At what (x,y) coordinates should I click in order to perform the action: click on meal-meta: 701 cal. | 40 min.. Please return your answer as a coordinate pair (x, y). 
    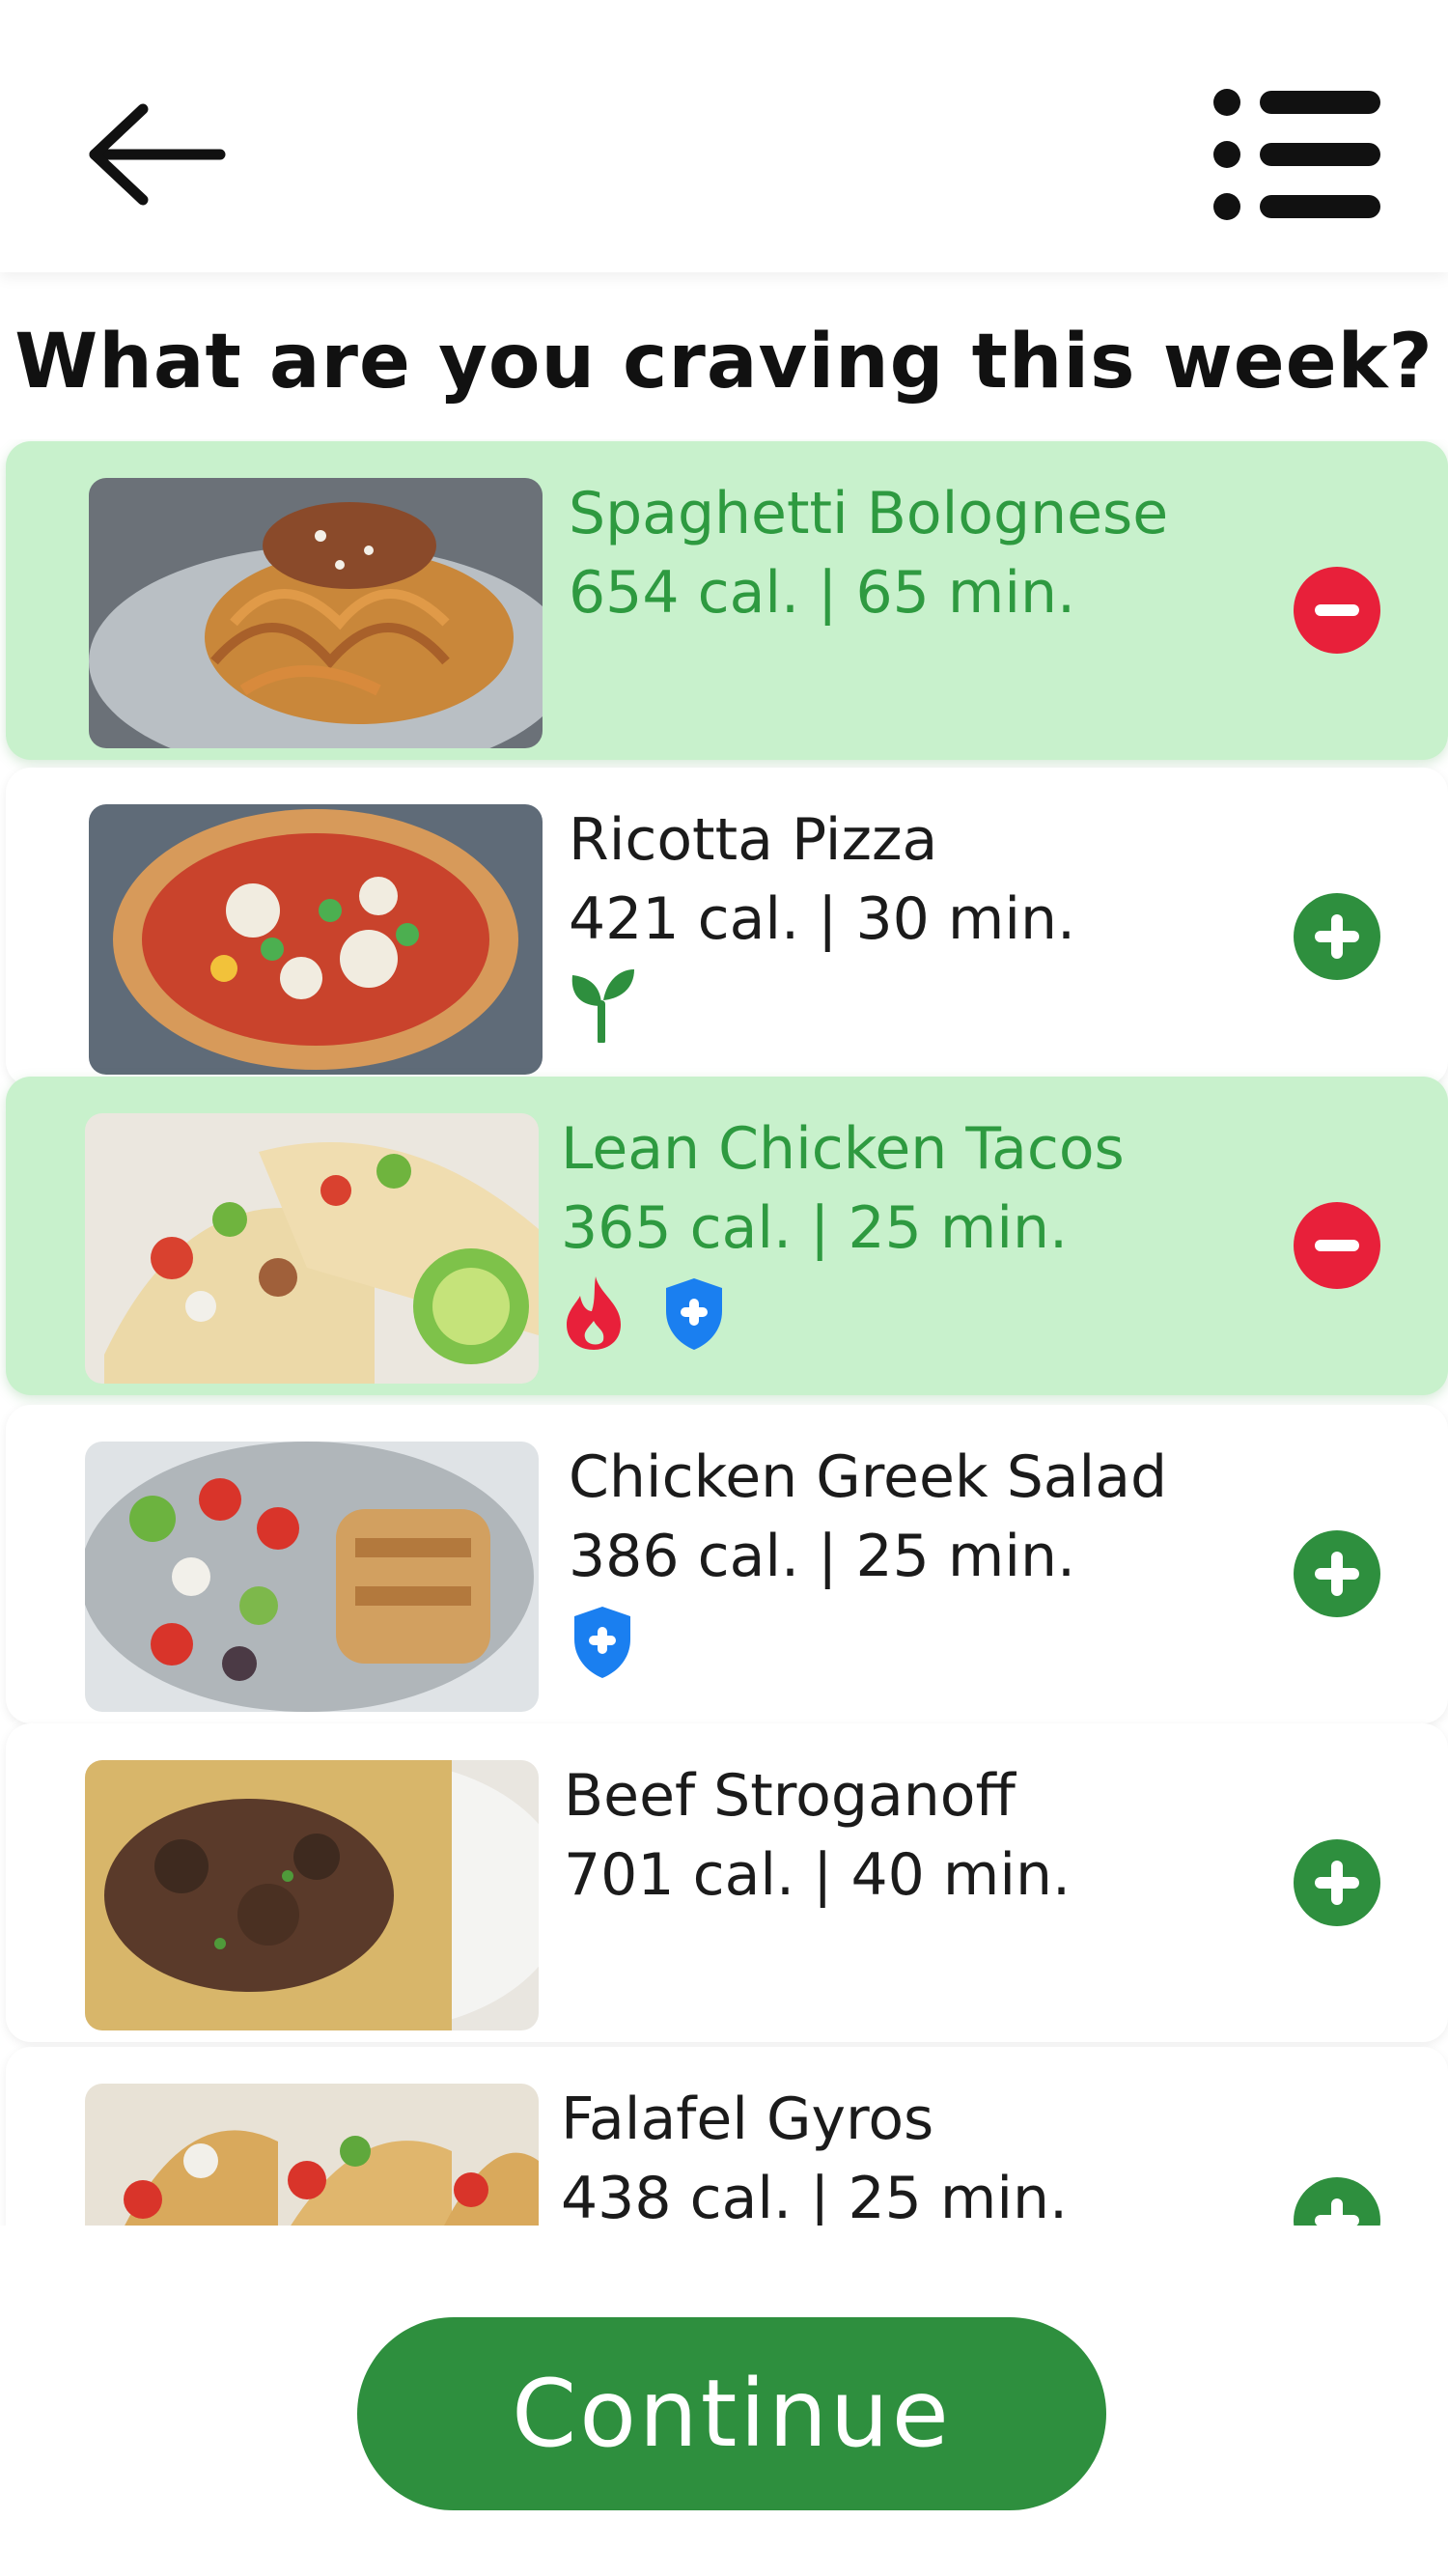
    Looking at the image, I should click on (818, 1875).